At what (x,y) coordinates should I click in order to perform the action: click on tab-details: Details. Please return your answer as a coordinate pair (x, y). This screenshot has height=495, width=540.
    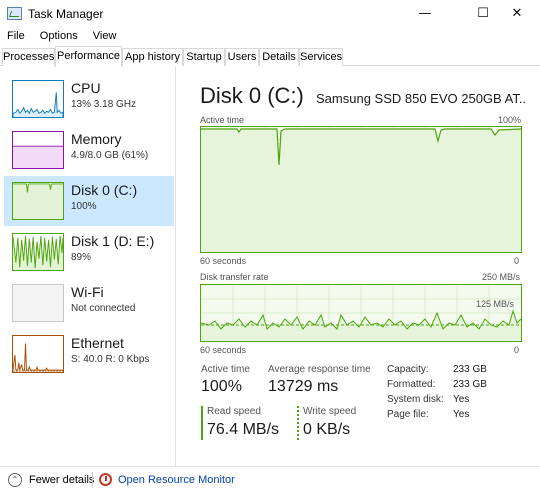
    Looking at the image, I should click on (279, 57).